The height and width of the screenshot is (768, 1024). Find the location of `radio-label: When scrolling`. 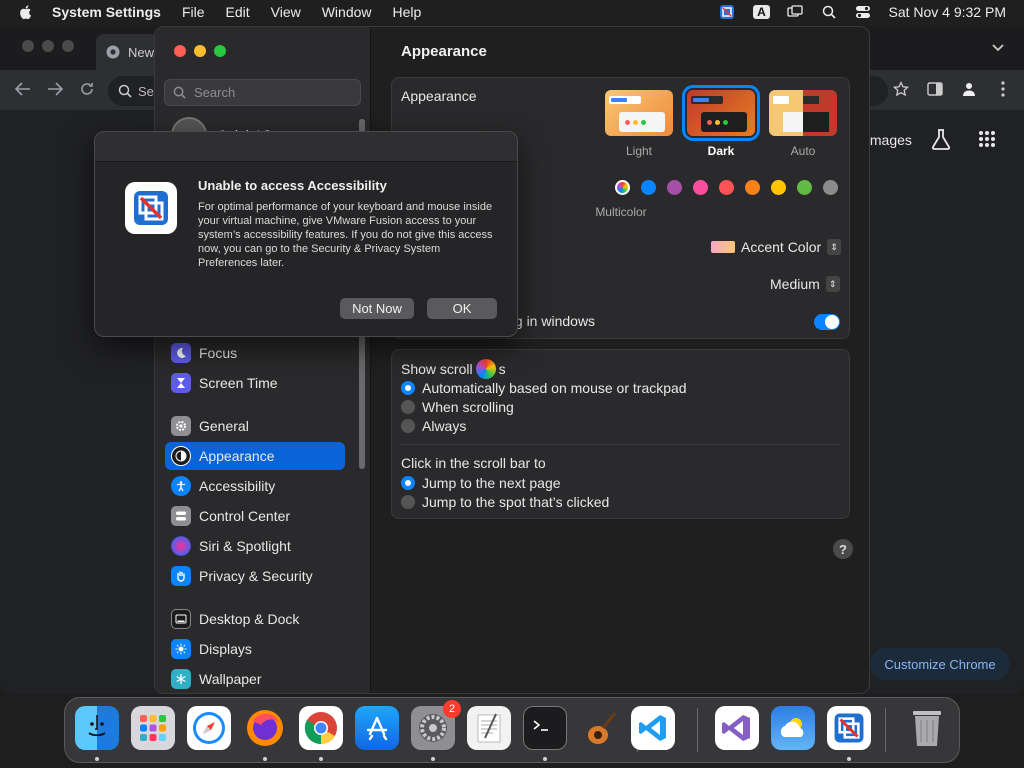

radio-label: When scrolling is located at coordinates (468, 407).